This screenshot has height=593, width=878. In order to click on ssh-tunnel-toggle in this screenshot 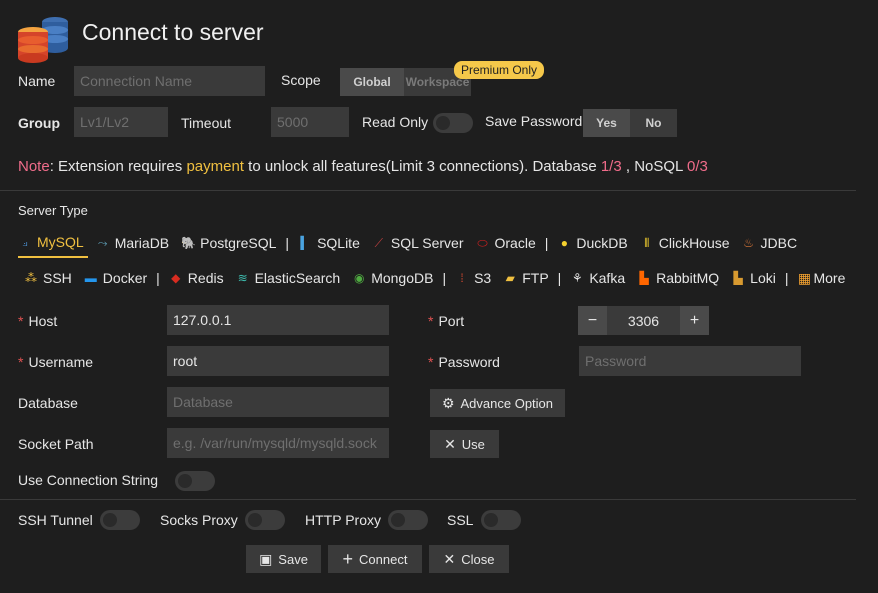, I will do `click(120, 520)`.